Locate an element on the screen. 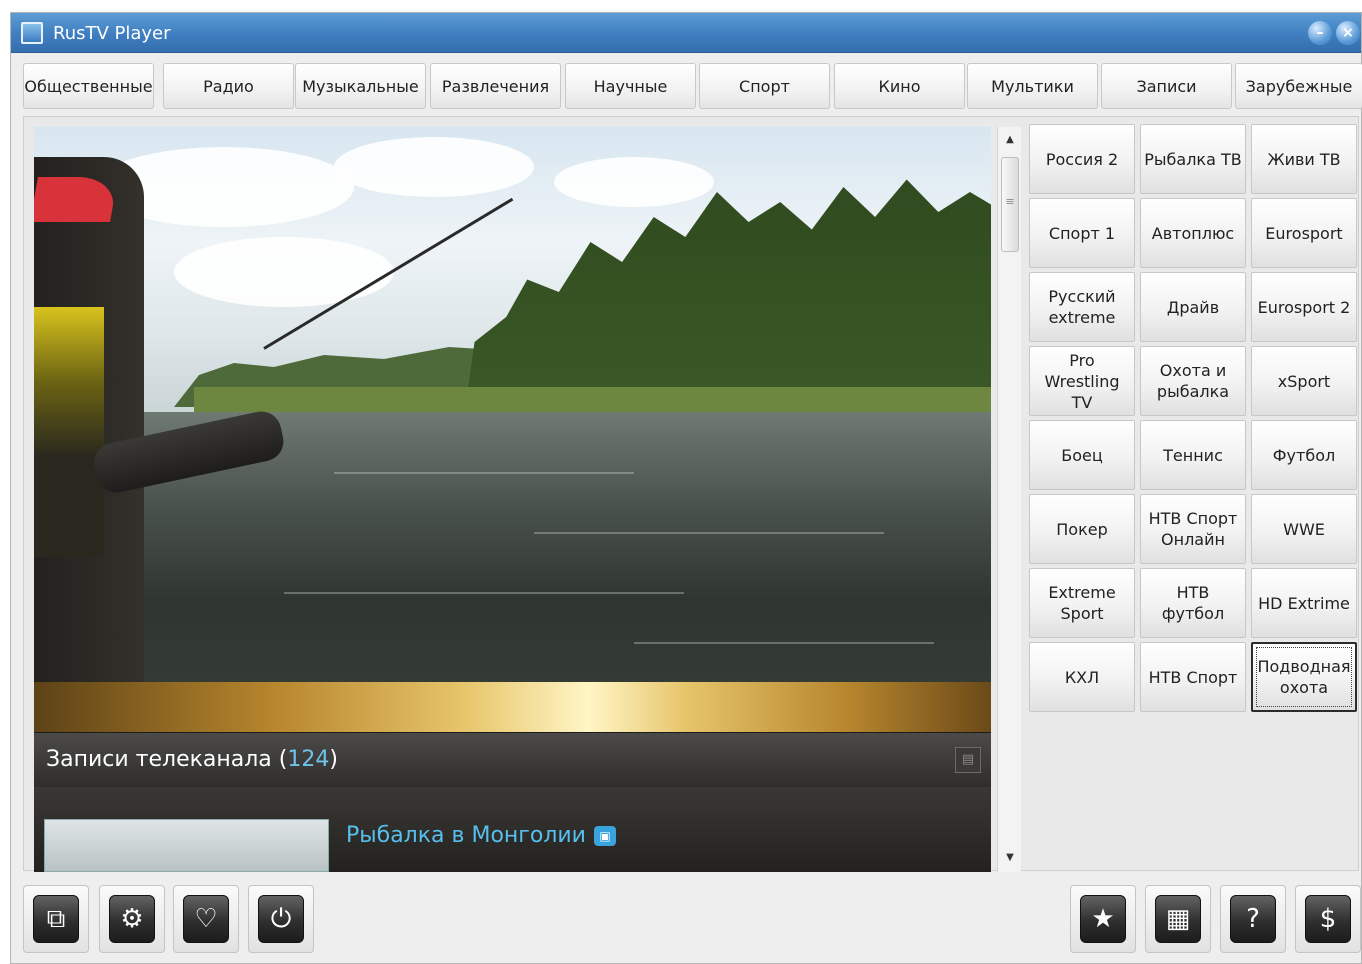 The image size is (1362, 964). tab-entertainment: Развлечения is located at coordinates (495, 86).